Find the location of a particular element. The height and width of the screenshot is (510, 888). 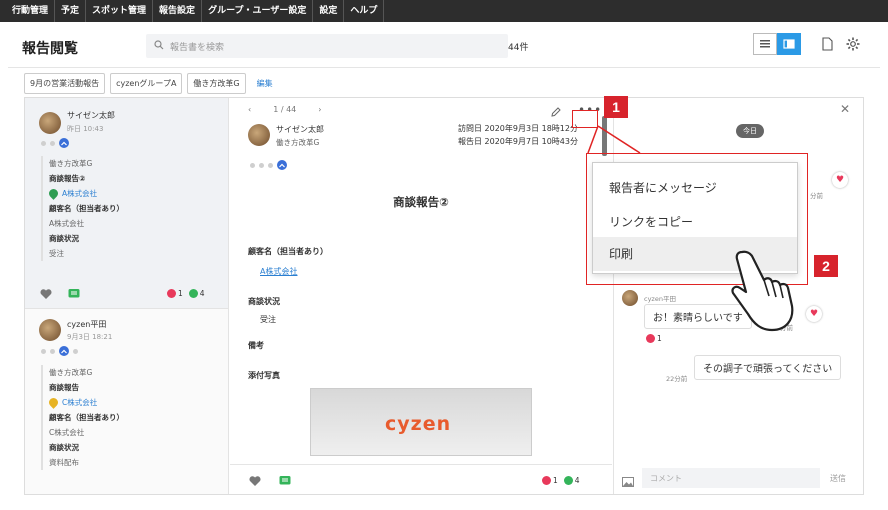

callout-marker-2: 2 is located at coordinates (826, 266).